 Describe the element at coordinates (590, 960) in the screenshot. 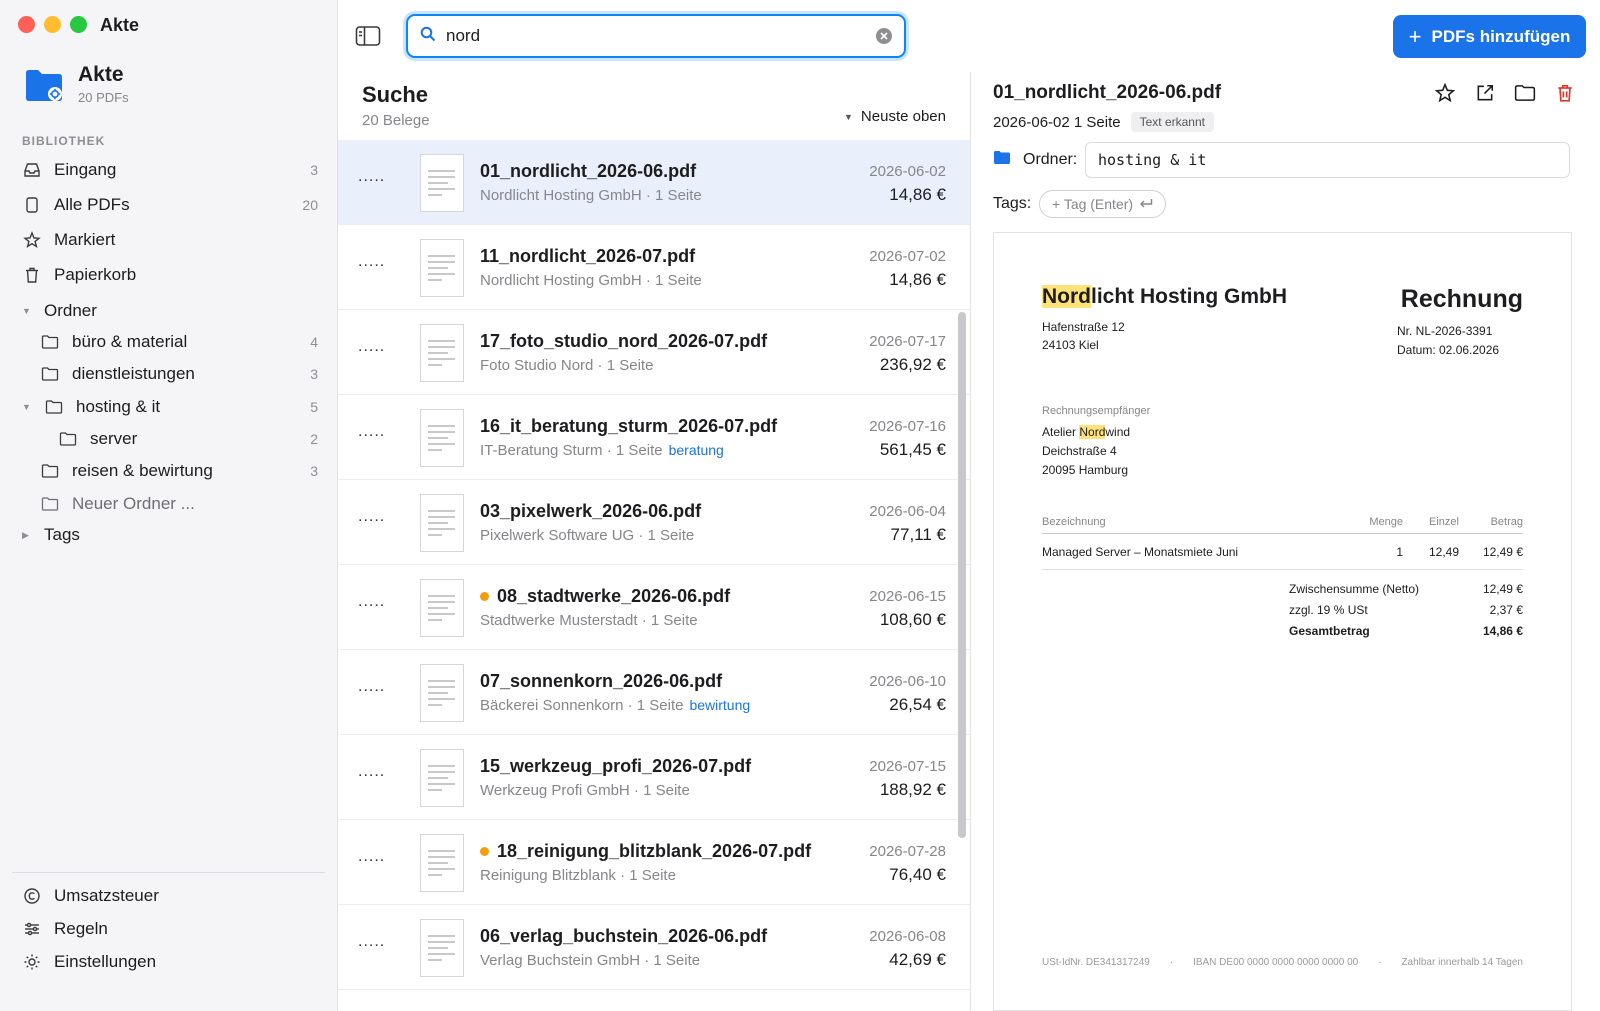

I see `document-meta-text: Verlag Buchstein GmbH · 1 Seite` at that location.